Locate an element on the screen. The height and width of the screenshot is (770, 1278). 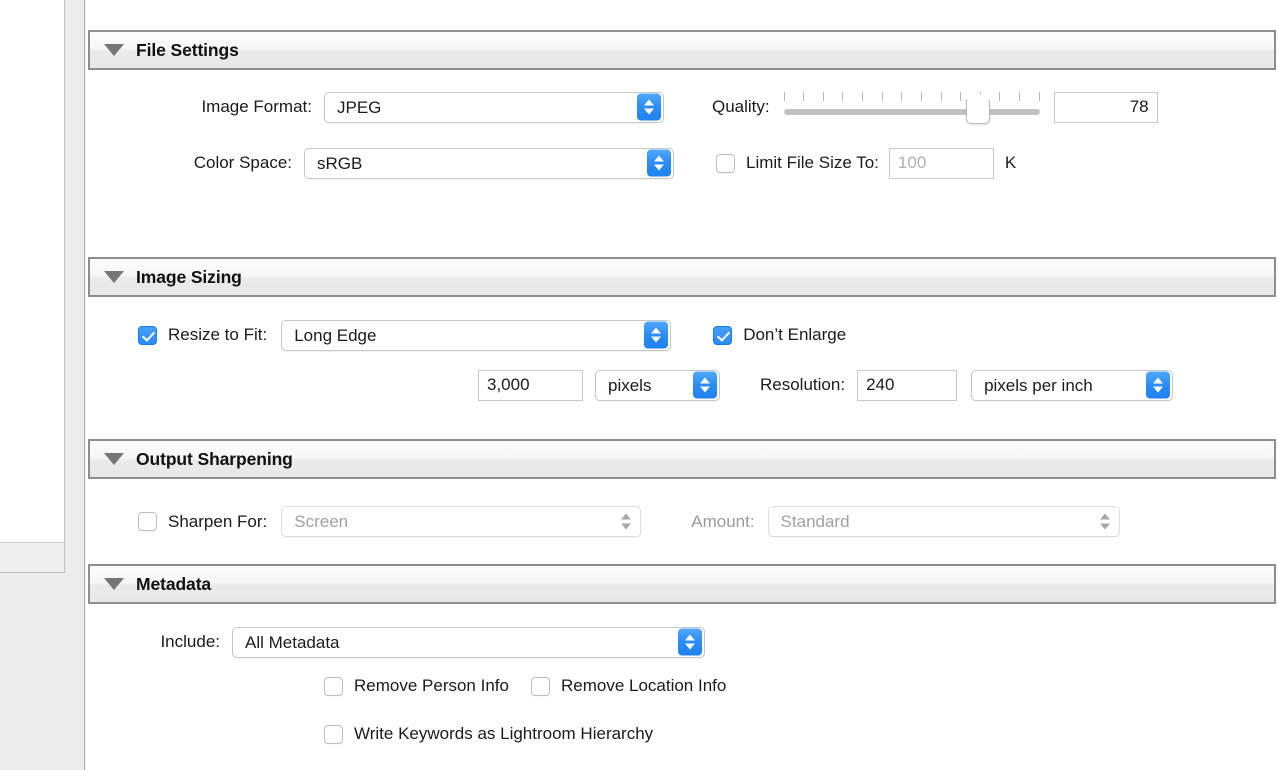
preset-panel-footer-row is located at coordinates (32, 557).